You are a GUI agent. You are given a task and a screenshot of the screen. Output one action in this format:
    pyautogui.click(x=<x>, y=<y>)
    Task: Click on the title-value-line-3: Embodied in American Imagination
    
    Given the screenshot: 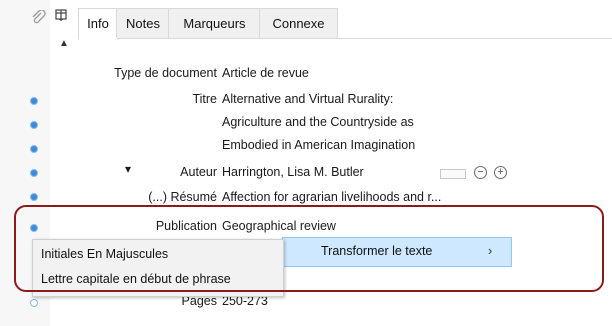 What is the action you would take?
    pyautogui.click(x=318, y=145)
    